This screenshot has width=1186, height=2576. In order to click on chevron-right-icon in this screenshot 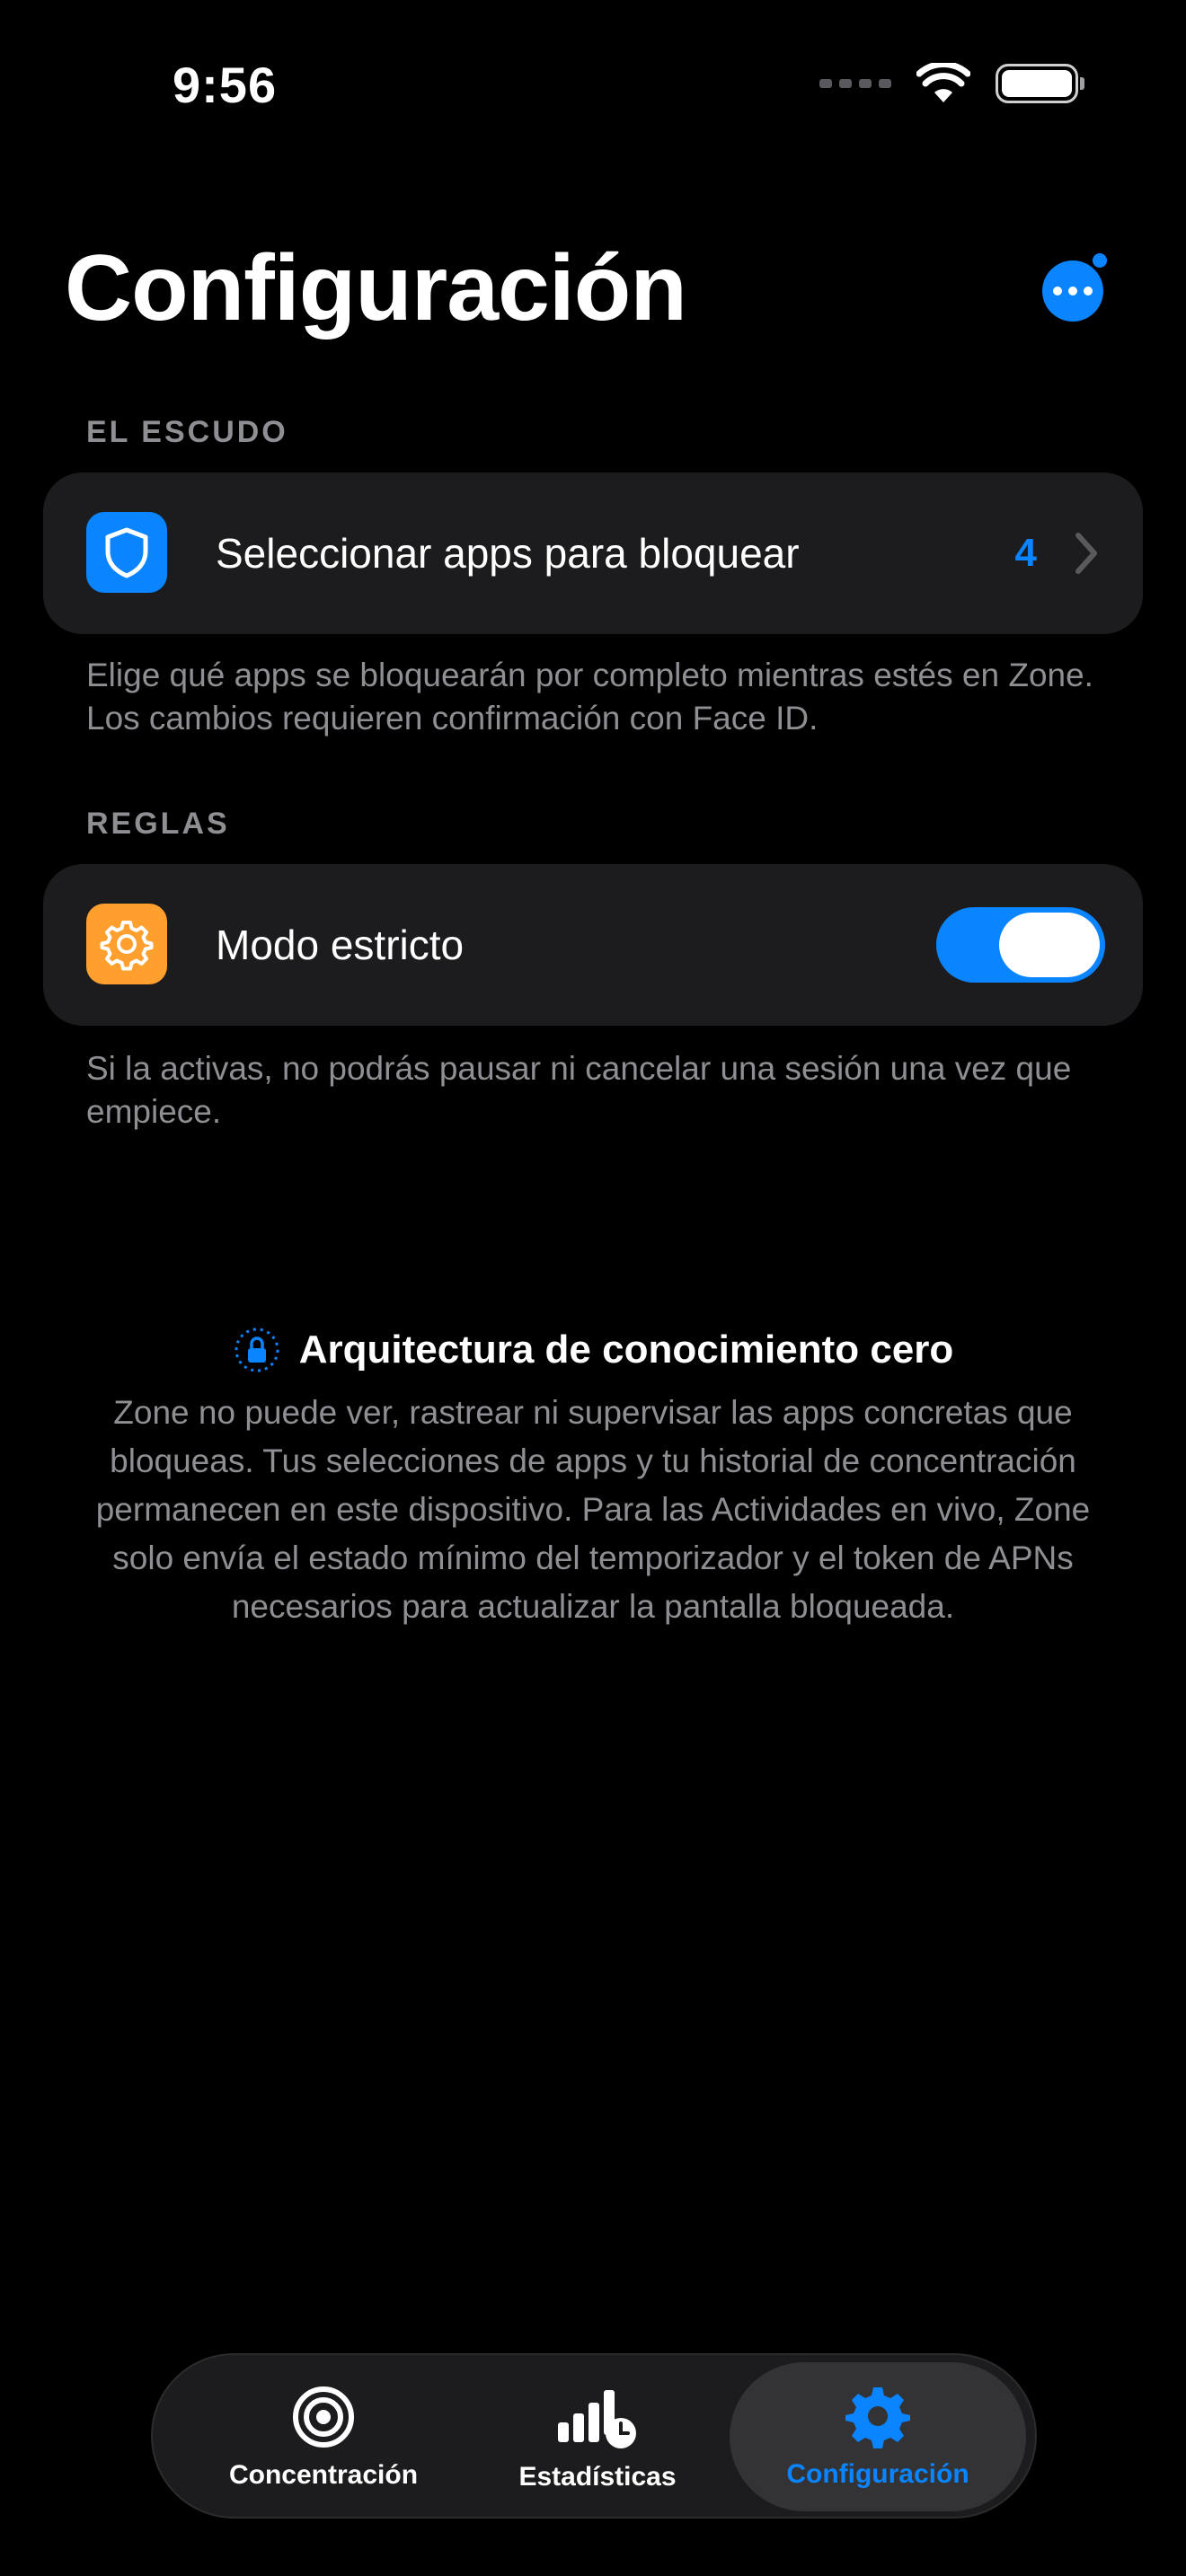, I will do `click(1086, 553)`.